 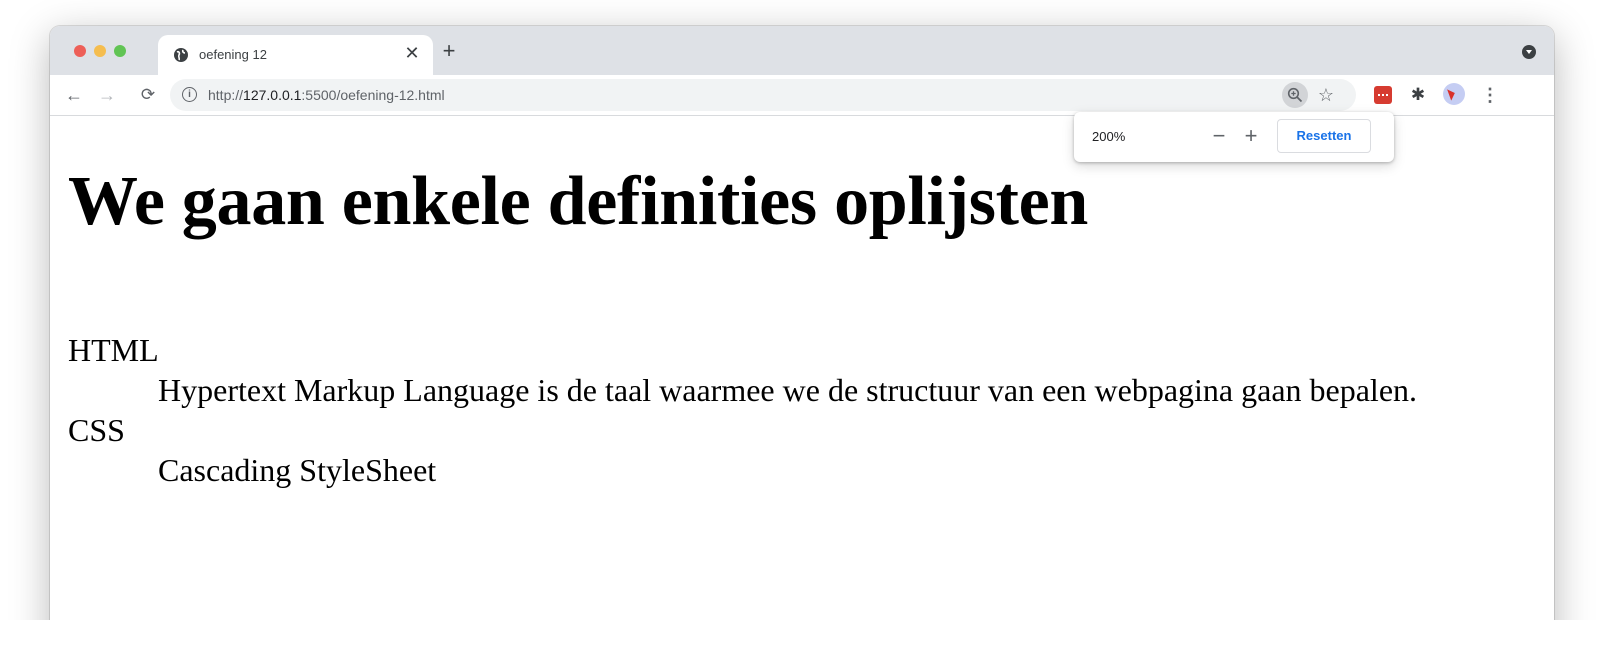 What do you see at coordinates (1418, 95) in the screenshot?
I see `extensions-puzzle-icon: ✱` at bounding box center [1418, 95].